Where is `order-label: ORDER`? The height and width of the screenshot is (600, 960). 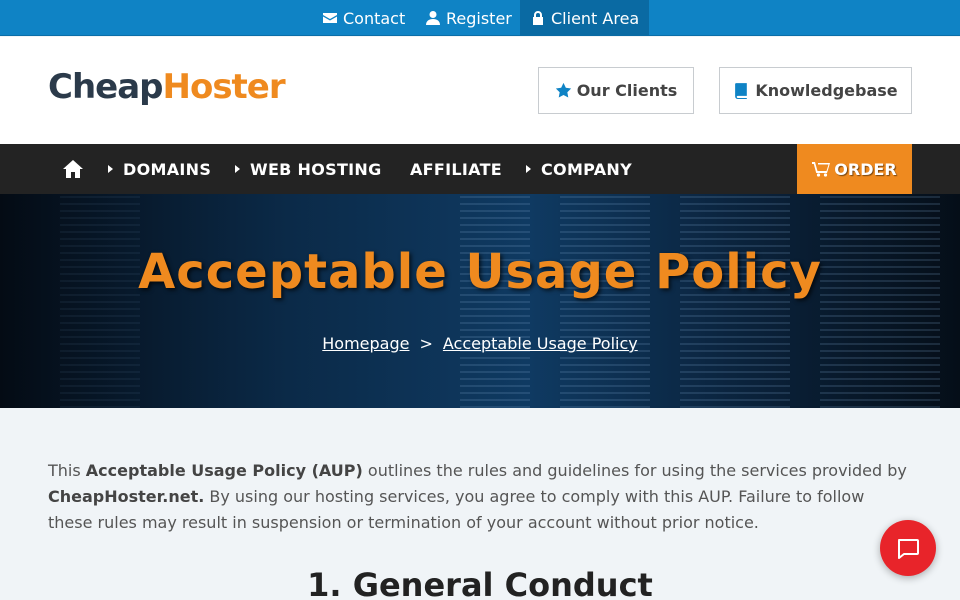
order-label: ORDER is located at coordinates (865, 169).